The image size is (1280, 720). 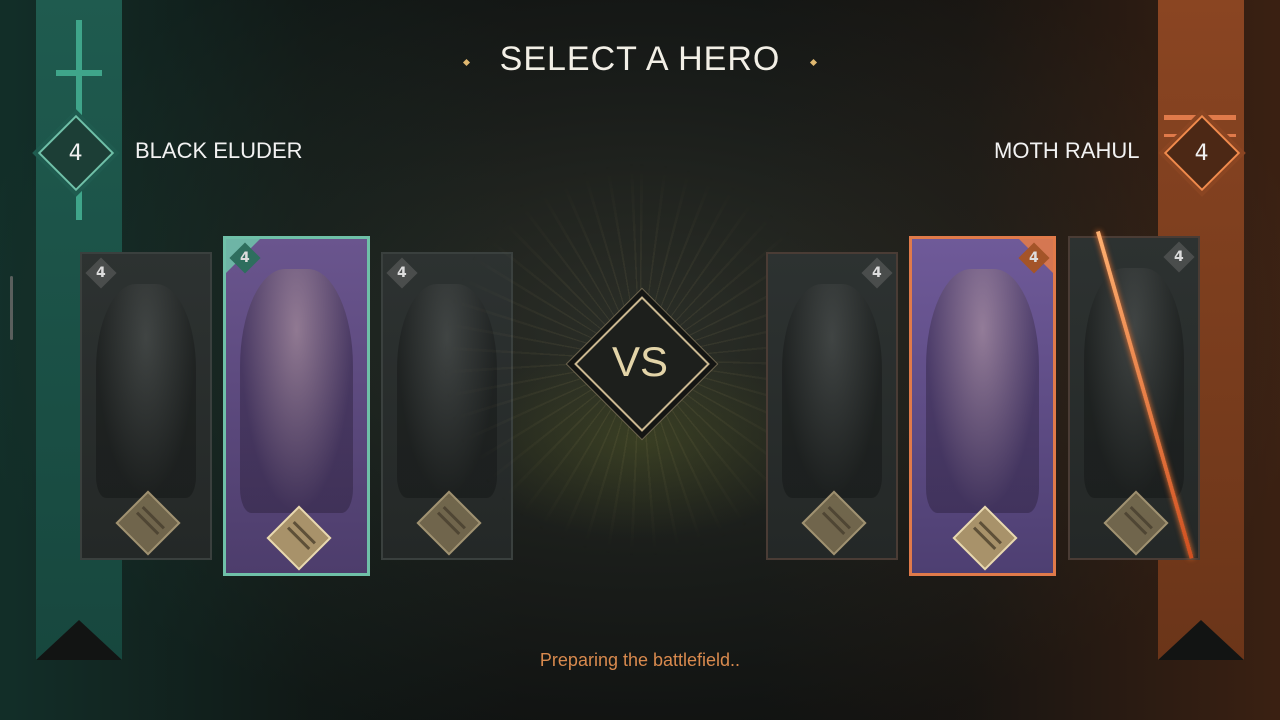 I want to click on title-ornament-right, so click(x=814, y=62).